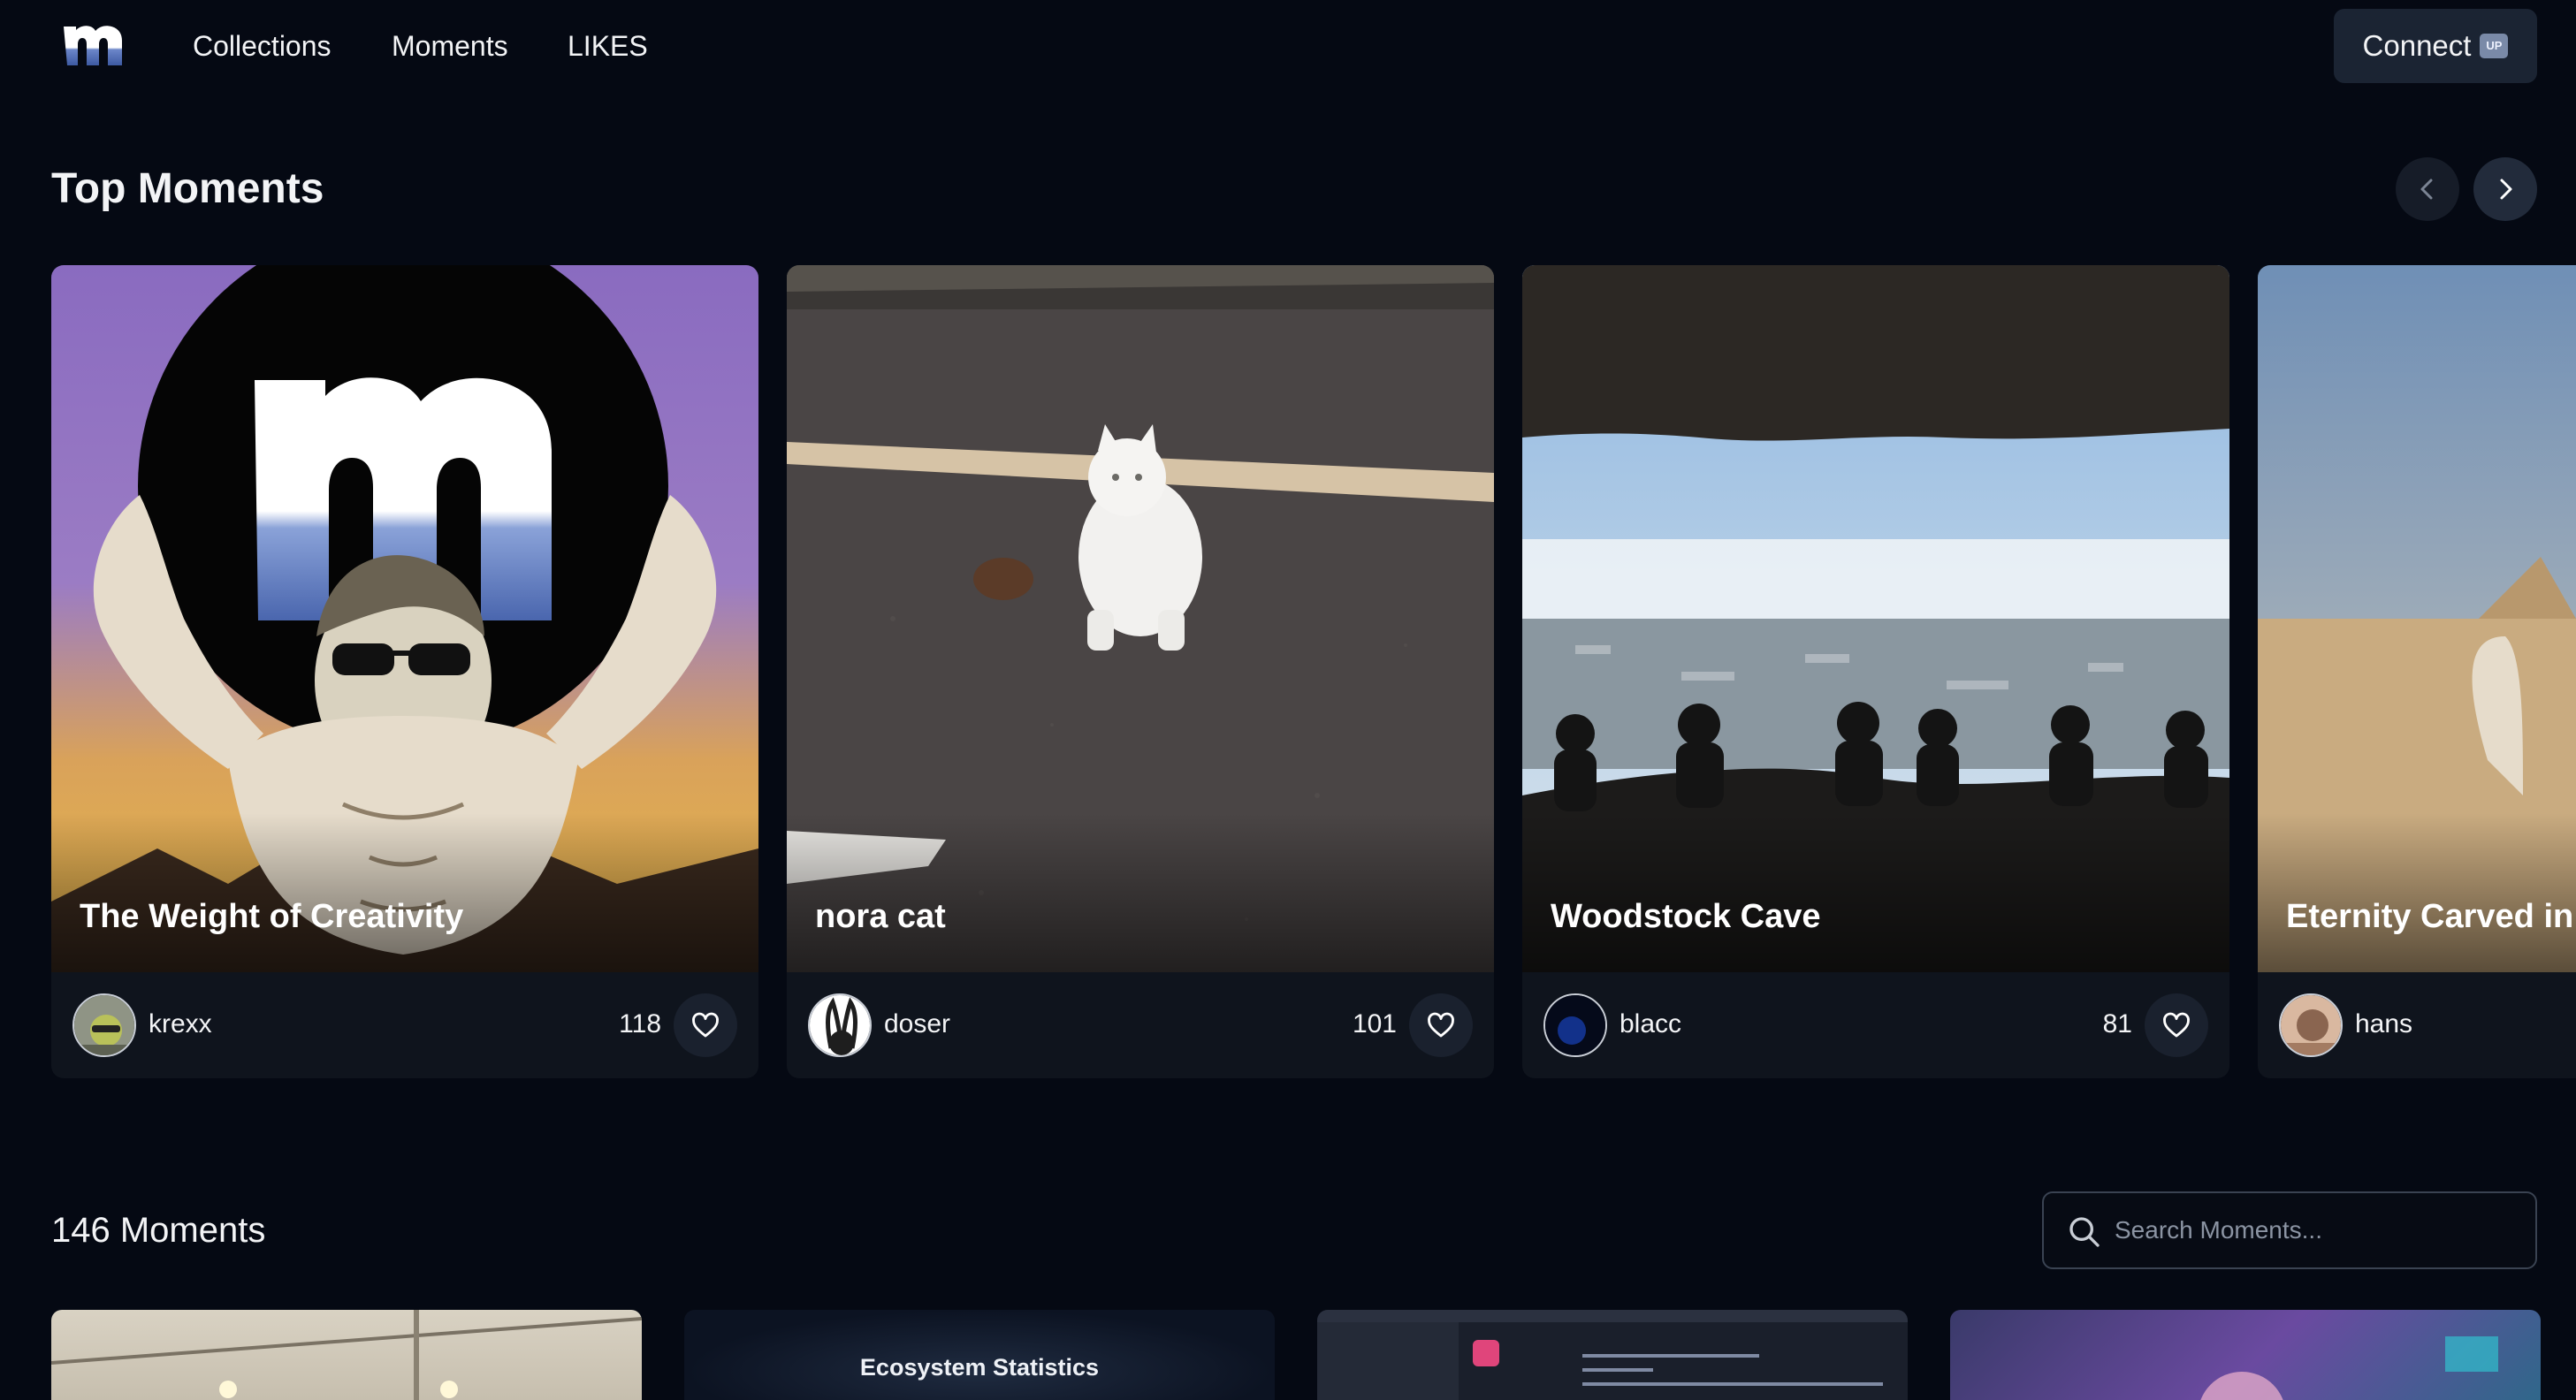  I want to click on search-input, so click(2318, 1231).